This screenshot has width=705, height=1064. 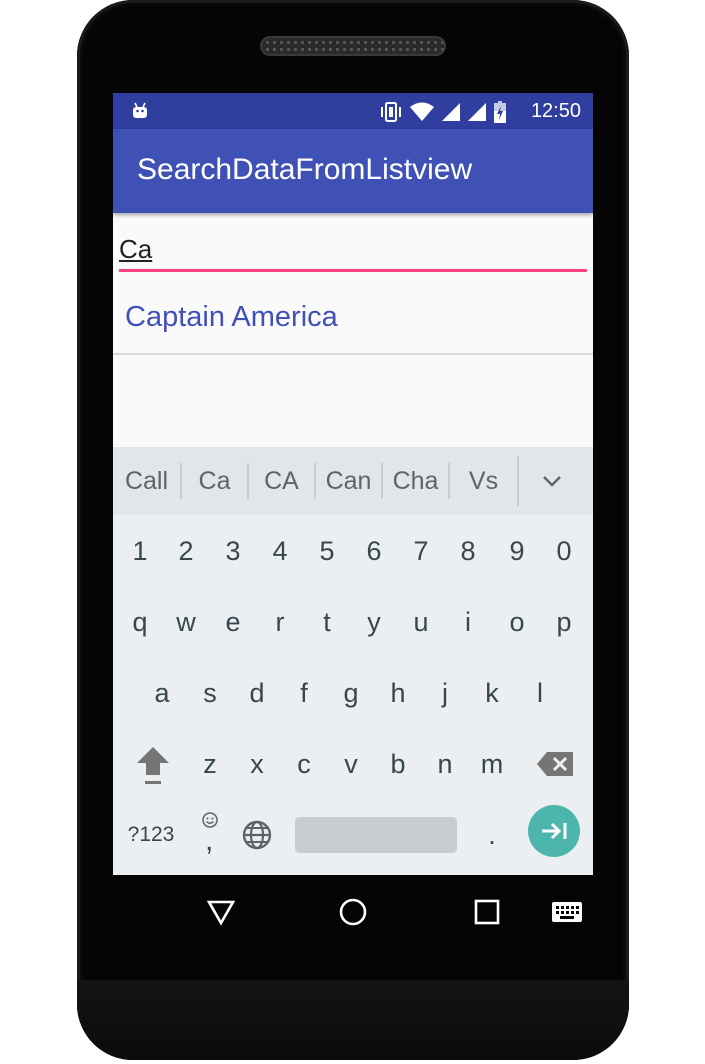 What do you see at coordinates (468, 551) in the screenshot?
I see `key: 8` at bounding box center [468, 551].